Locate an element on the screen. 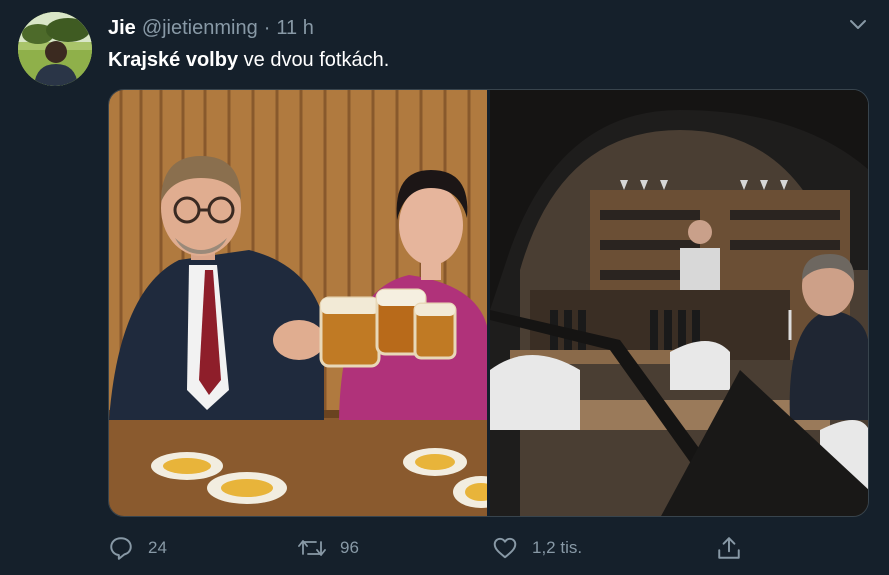 The height and width of the screenshot is (575, 889). chevron-down-icon is located at coordinates (858, 24).